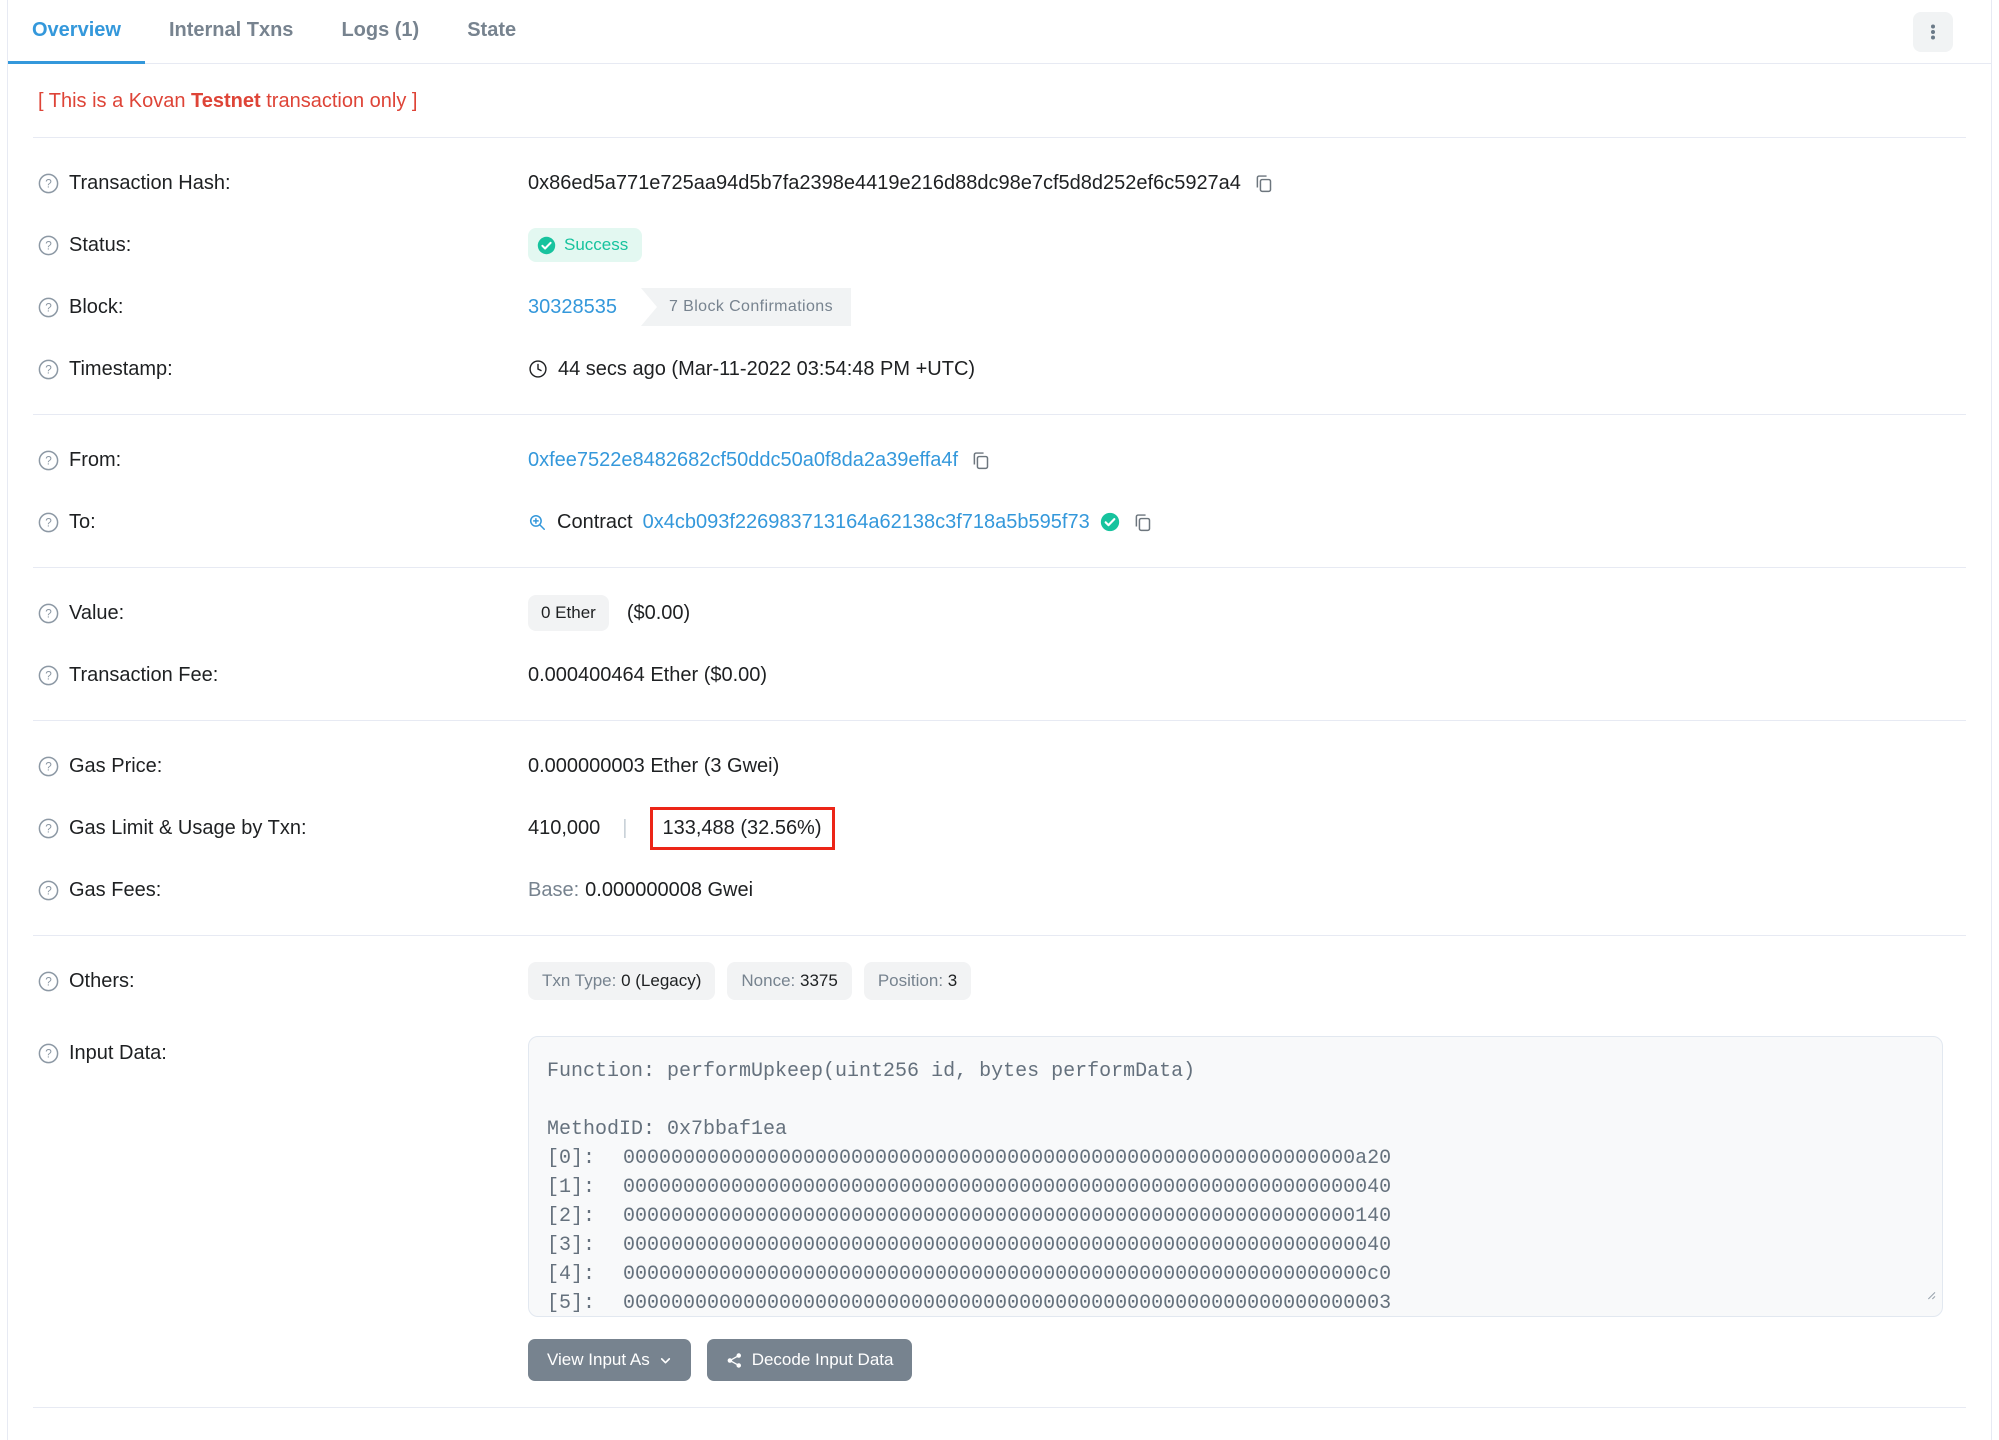  I want to click on row-label: ? Input Data:, so click(283, 1050).